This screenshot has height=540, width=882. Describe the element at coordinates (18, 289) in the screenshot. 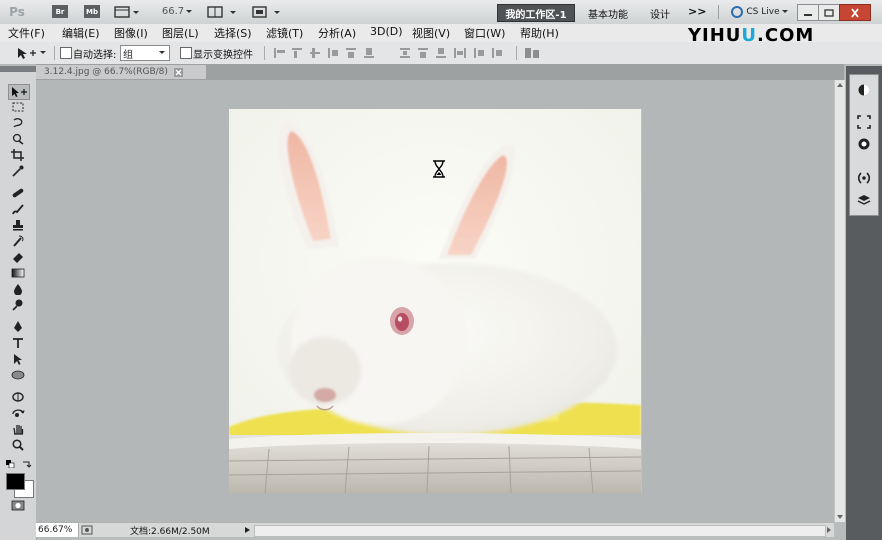

I see `blur-tool` at that location.